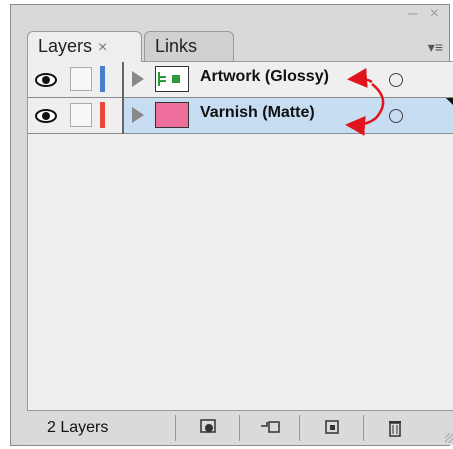  I want to click on reorder-annotation-arrows, so click(365, 101).